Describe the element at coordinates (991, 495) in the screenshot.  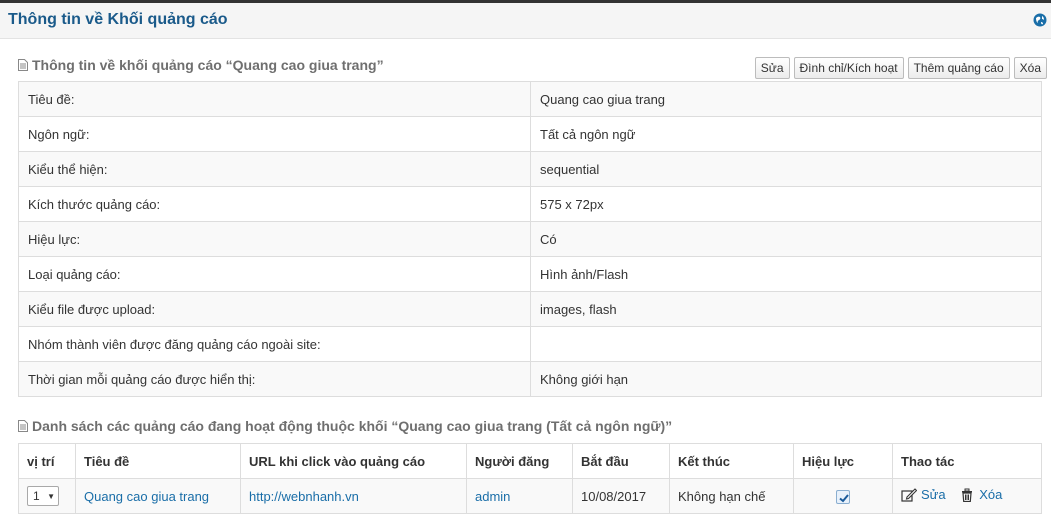
I see `row-delete-label: Xóa` at that location.